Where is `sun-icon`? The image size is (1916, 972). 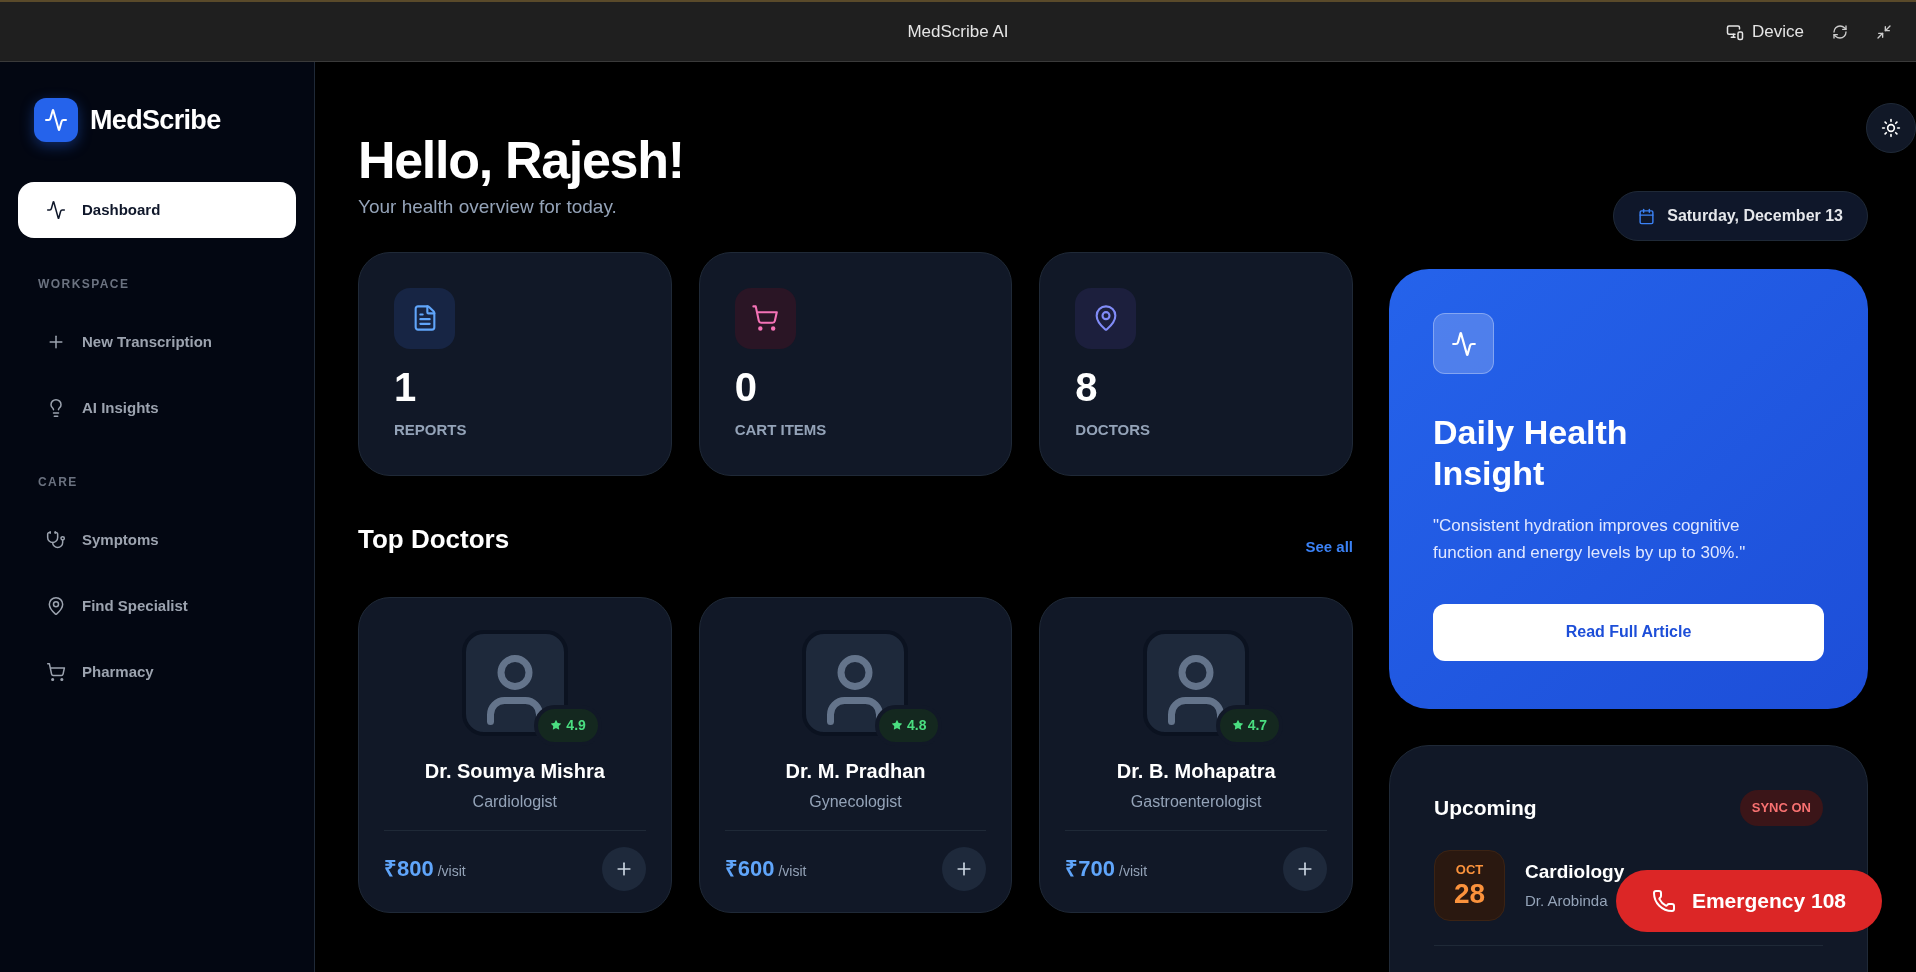
sun-icon is located at coordinates (1891, 128).